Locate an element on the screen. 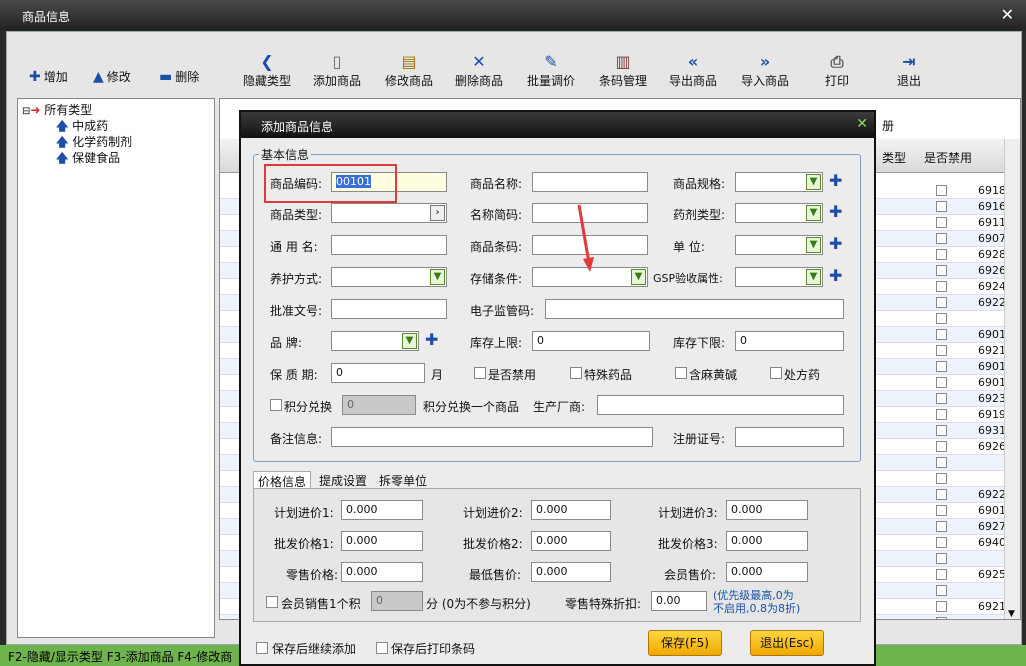 This screenshot has width=1026, height=666. plan2-input: 0.000 is located at coordinates (571, 510).